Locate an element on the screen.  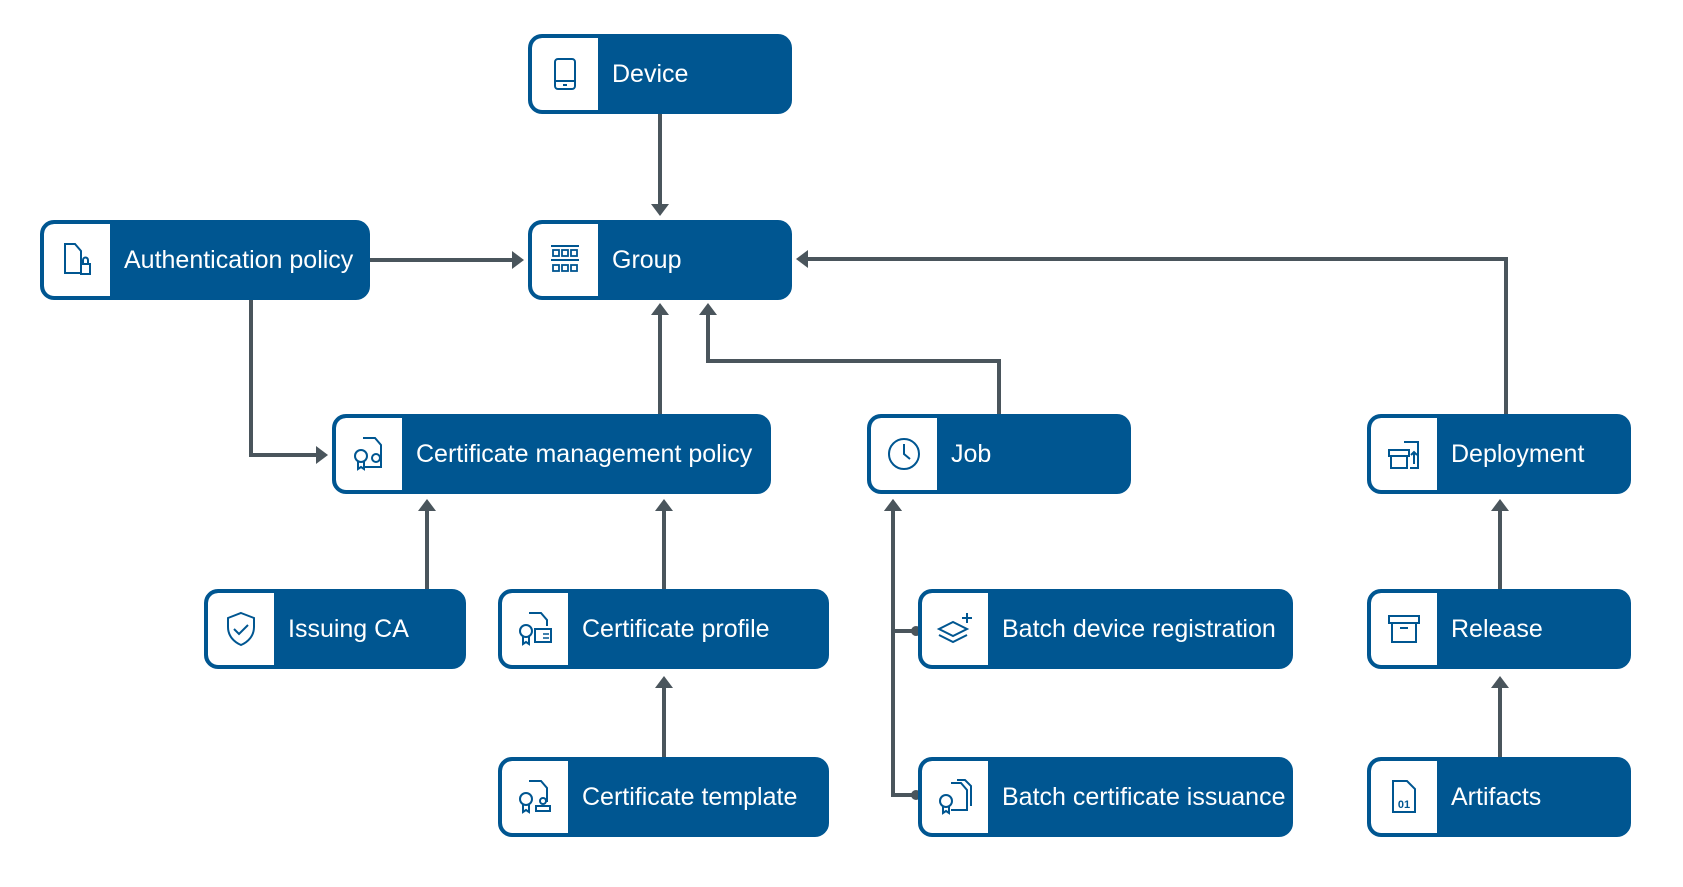
node-label: Deployment is located at coordinates (1518, 453).